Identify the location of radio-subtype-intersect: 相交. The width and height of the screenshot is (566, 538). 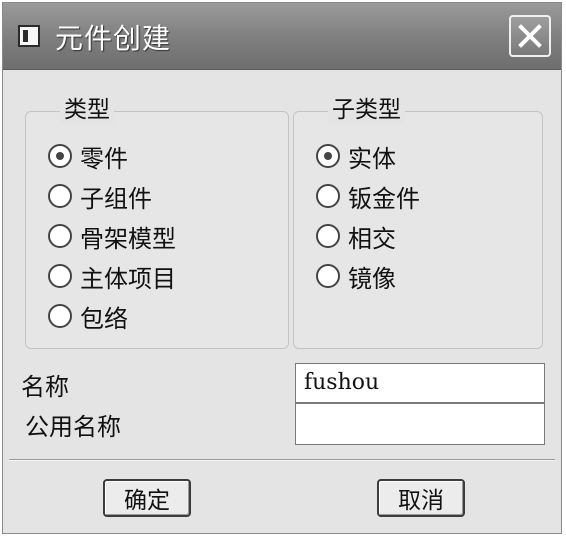
(356, 236).